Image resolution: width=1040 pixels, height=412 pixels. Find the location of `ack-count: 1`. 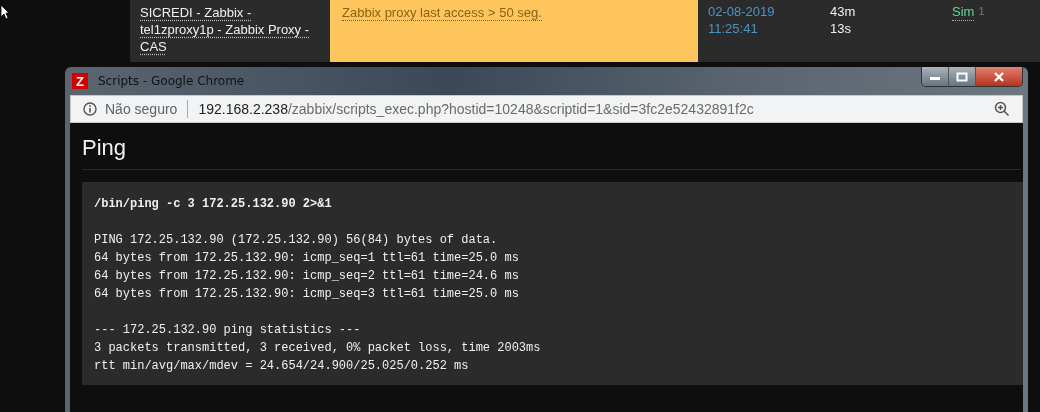

ack-count: 1 is located at coordinates (981, 11).